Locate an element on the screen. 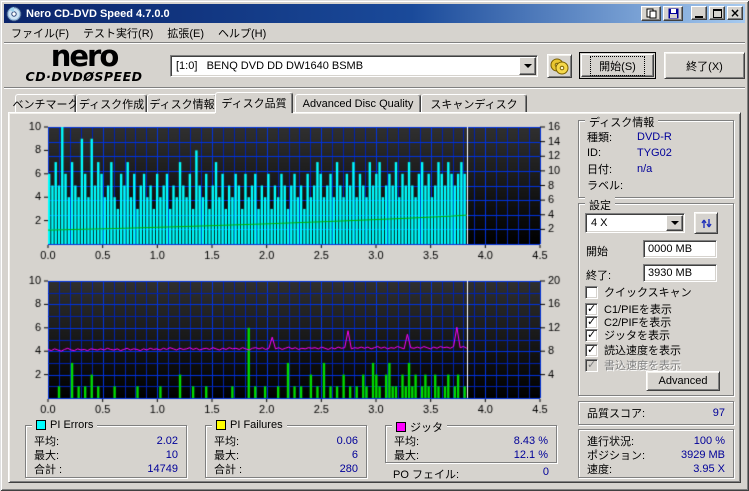 This screenshot has height=491, width=749. quality-score-label: 品質スコア: is located at coordinates (616, 413).